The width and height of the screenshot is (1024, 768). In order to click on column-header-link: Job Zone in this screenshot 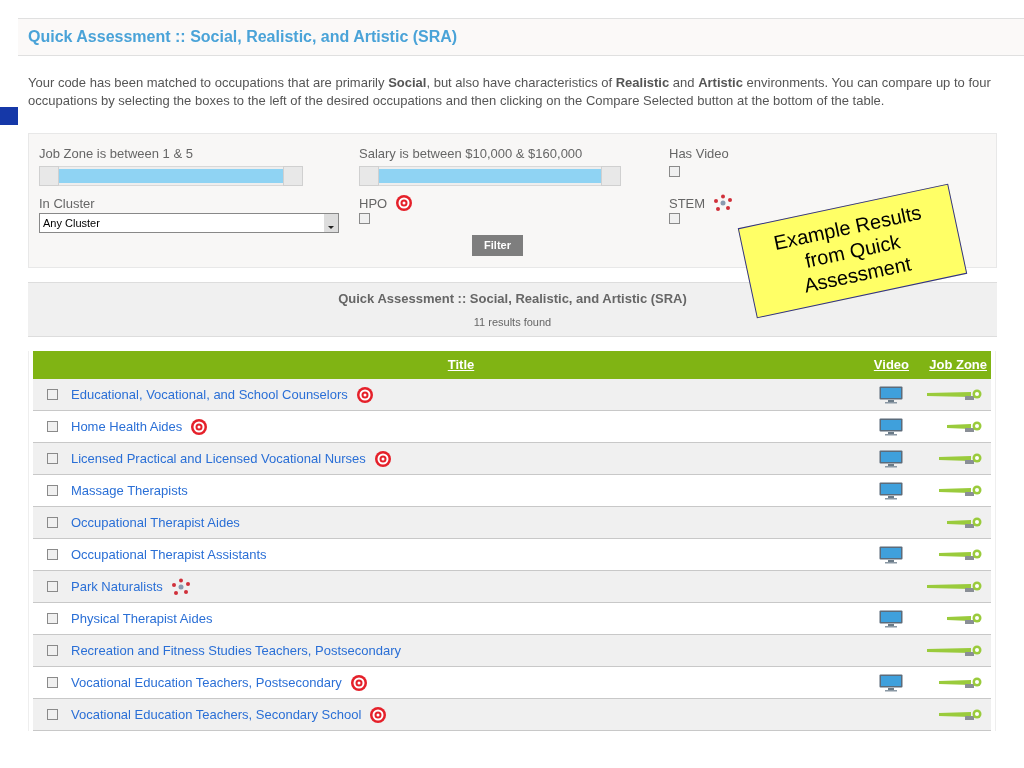, I will do `click(958, 365)`.